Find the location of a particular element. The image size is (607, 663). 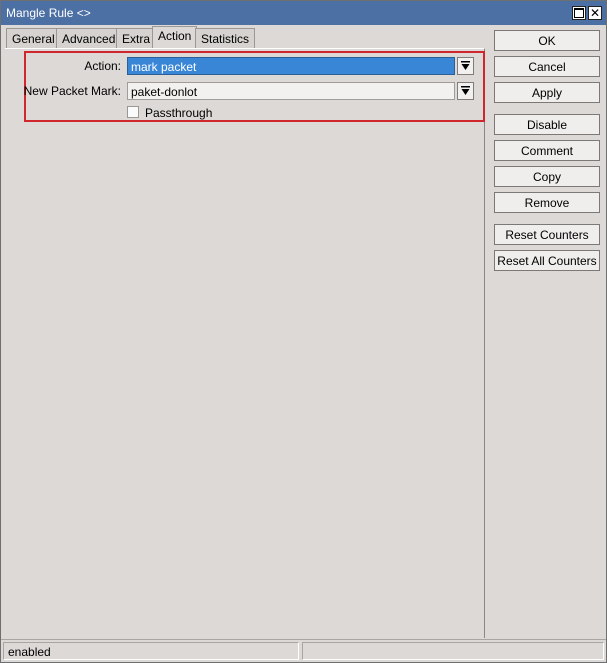

action-select: mark packet is located at coordinates (291, 66).